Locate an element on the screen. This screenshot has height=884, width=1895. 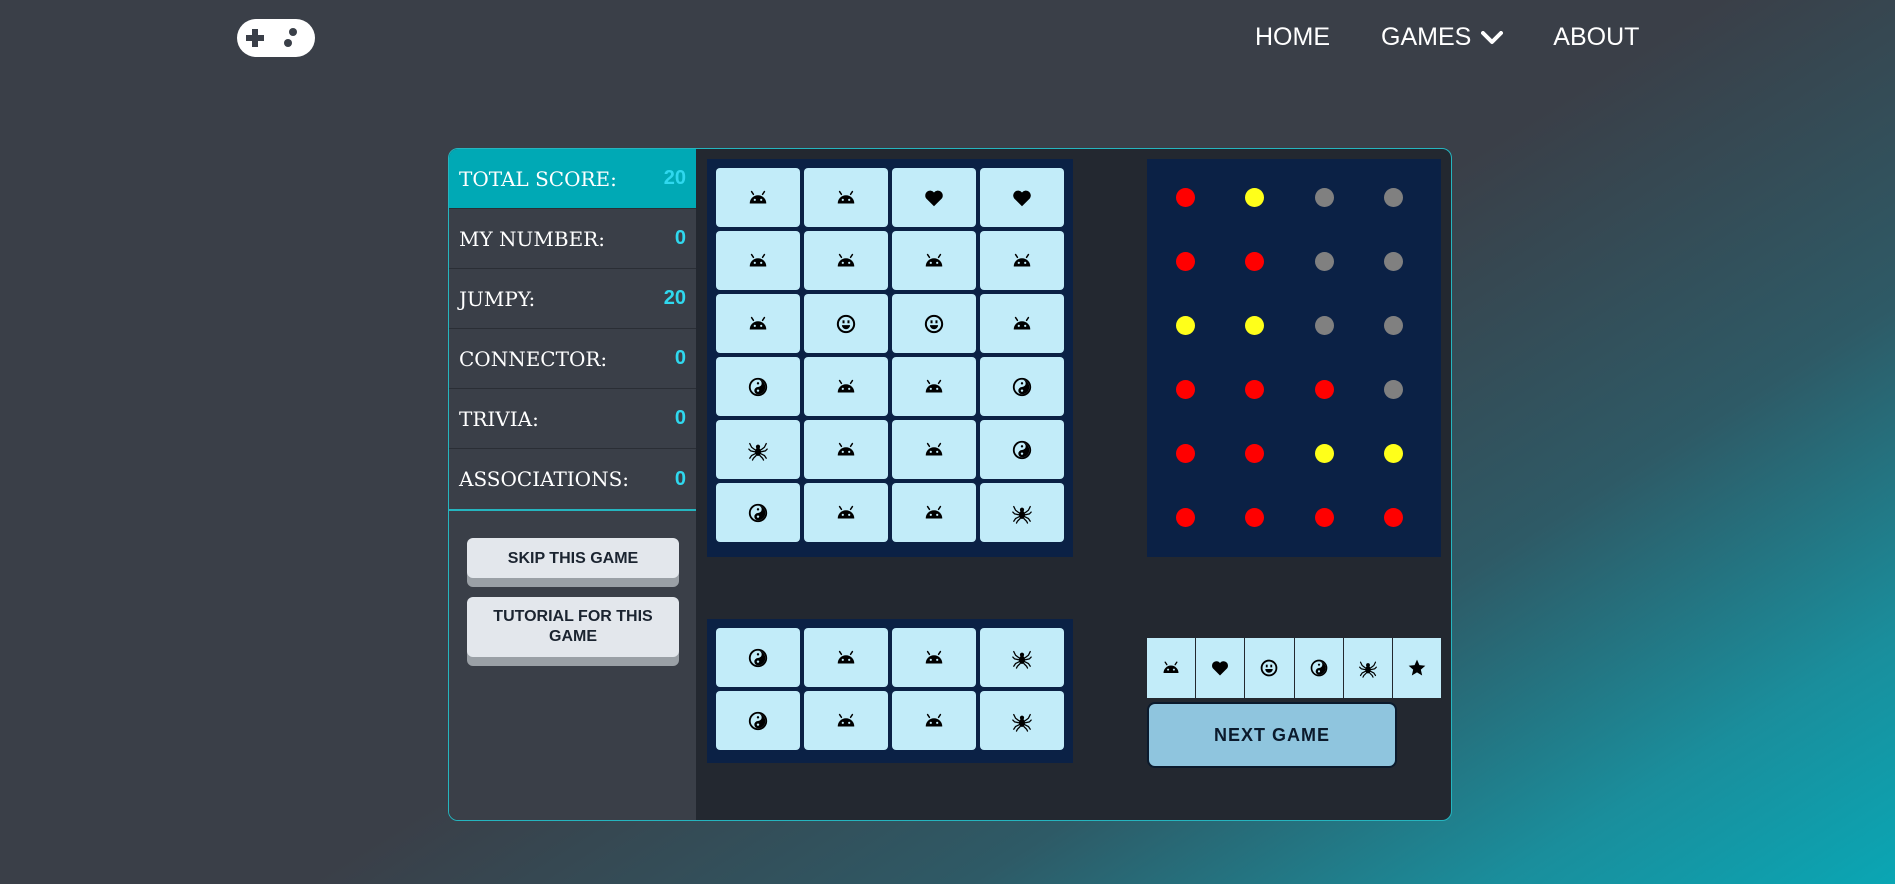
palette-item-yin-yang is located at coordinates (1318, 668).